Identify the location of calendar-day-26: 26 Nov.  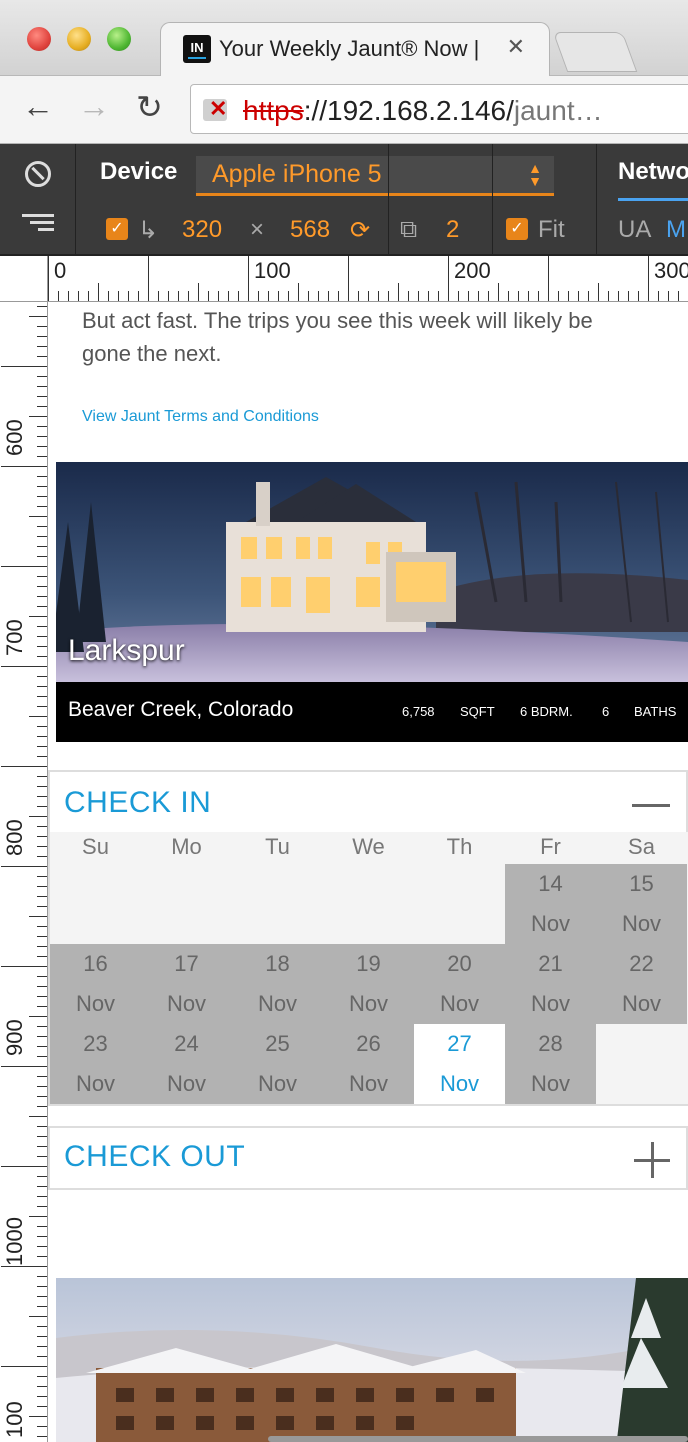
(368, 1064).